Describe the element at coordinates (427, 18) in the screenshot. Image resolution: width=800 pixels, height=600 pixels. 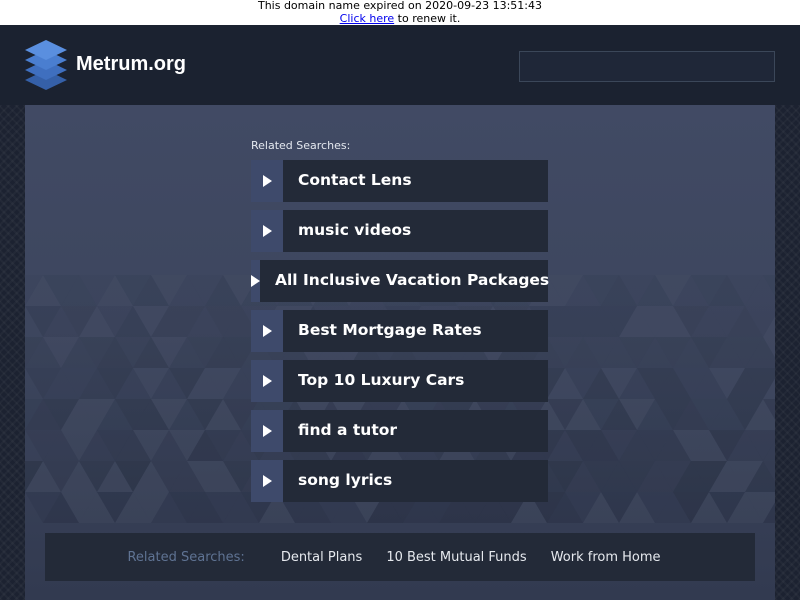
I see `renew-suffix: to renew it.` at that location.